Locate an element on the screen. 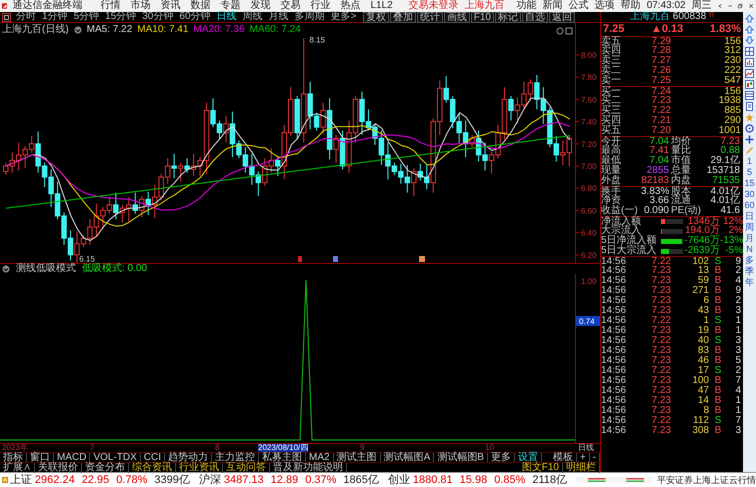 The width and height of the screenshot is (756, 487). close-icon is located at coordinates (750, 6).